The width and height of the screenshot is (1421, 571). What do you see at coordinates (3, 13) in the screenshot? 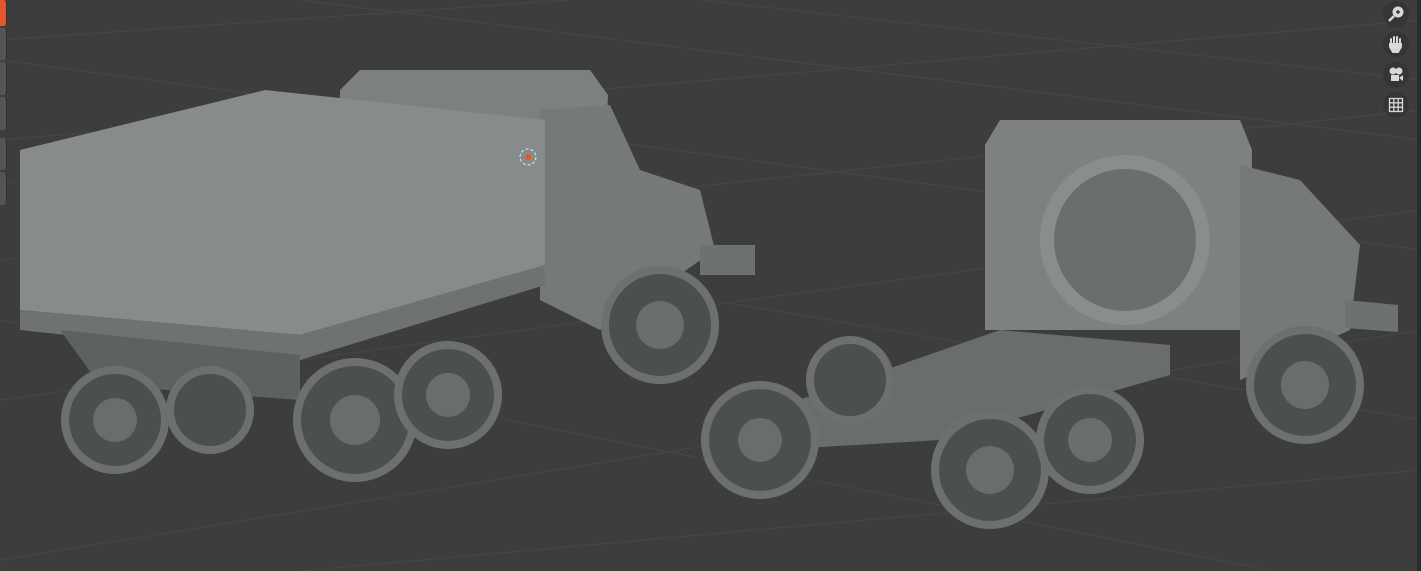
I see `active-tool-button` at bounding box center [3, 13].